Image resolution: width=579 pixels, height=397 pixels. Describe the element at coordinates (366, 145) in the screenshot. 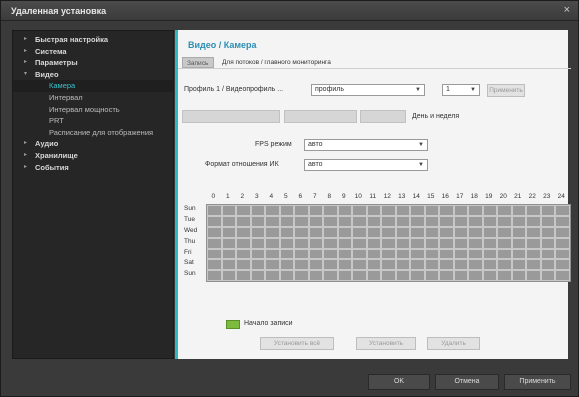

I see `fps-select: авто ▼` at that location.